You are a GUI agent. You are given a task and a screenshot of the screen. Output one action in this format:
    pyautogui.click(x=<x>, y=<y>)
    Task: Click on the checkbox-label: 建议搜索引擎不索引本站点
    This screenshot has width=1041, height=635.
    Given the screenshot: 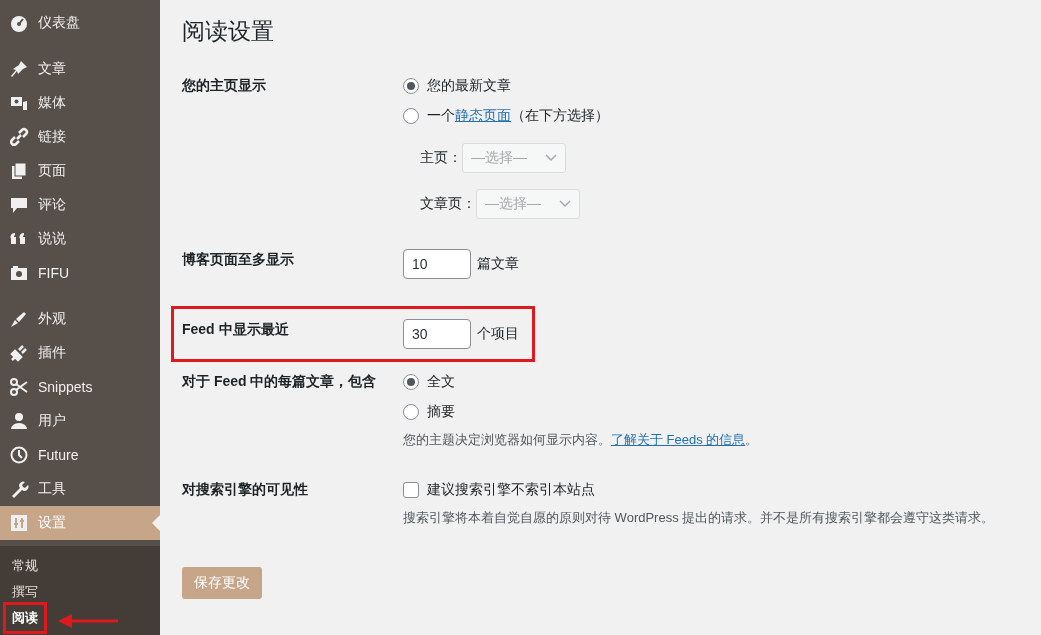 What is the action you would take?
    pyautogui.click(x=511, y=490)
    